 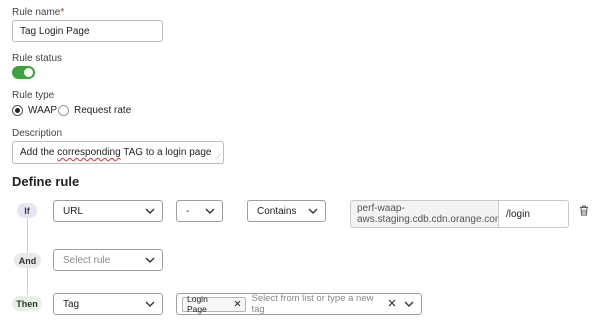 I want to click on define-rule-title: Define rule, so click(x=46, y=181).